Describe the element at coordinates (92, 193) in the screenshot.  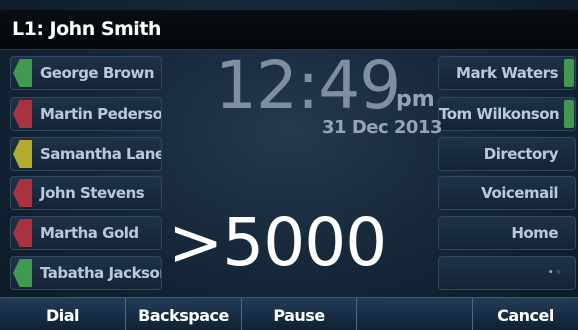
I see `line-key-label: John Stevens` at that location.